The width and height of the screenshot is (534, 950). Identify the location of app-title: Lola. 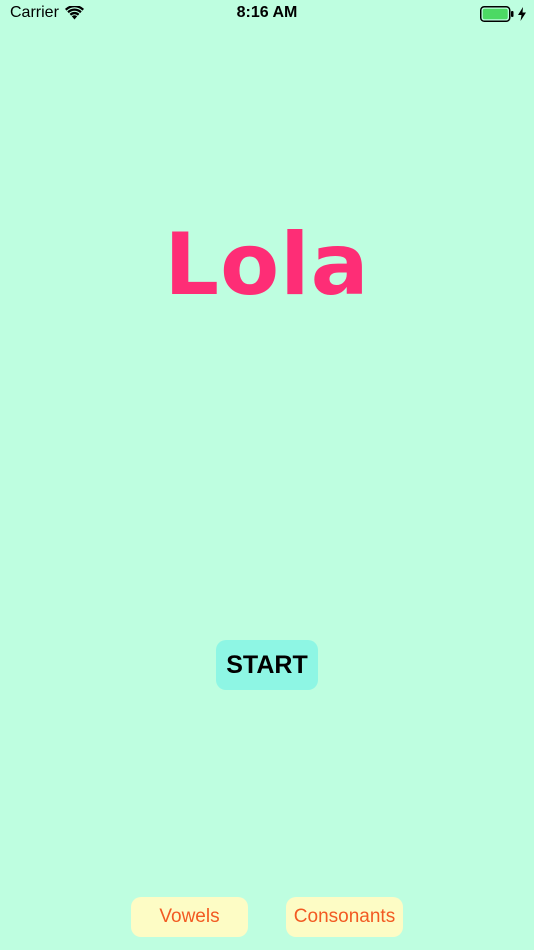
(267, 265).